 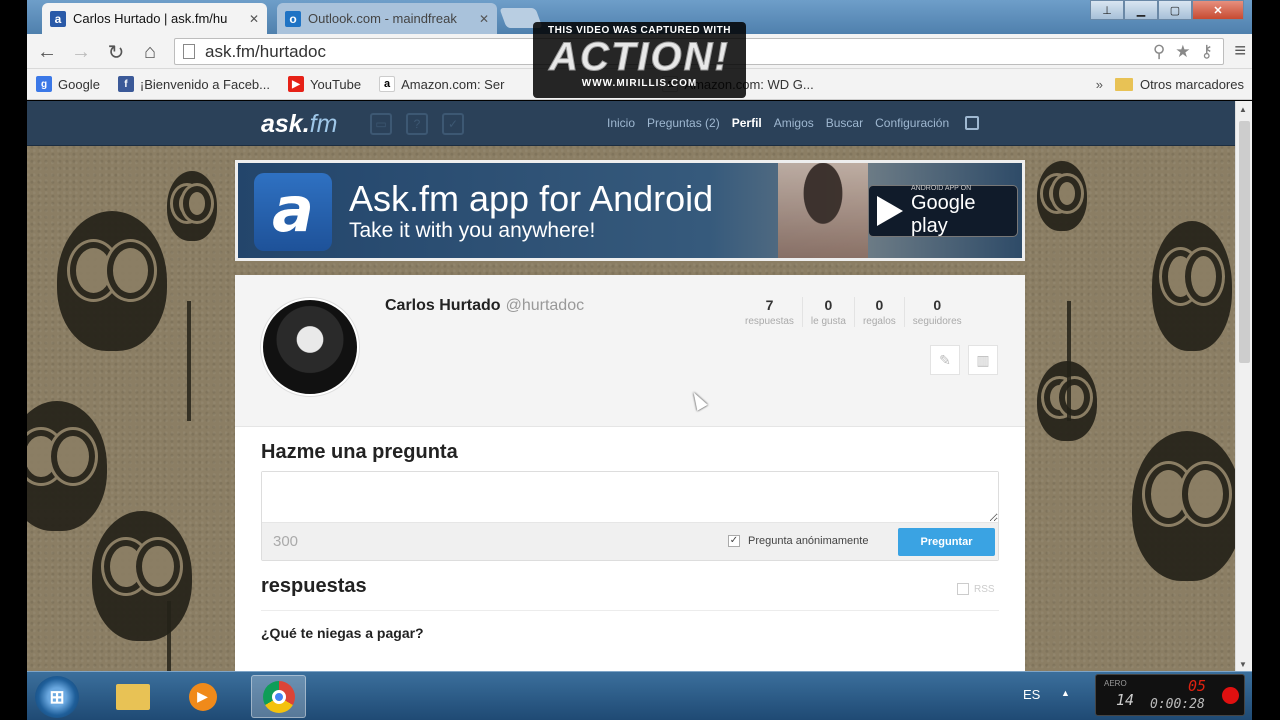 What do you see at coordinates (1170, 695) in the screenshot?
I see `recorder-widget: AERO 14 05 0:00:28` at bounding box center [1170, 695].